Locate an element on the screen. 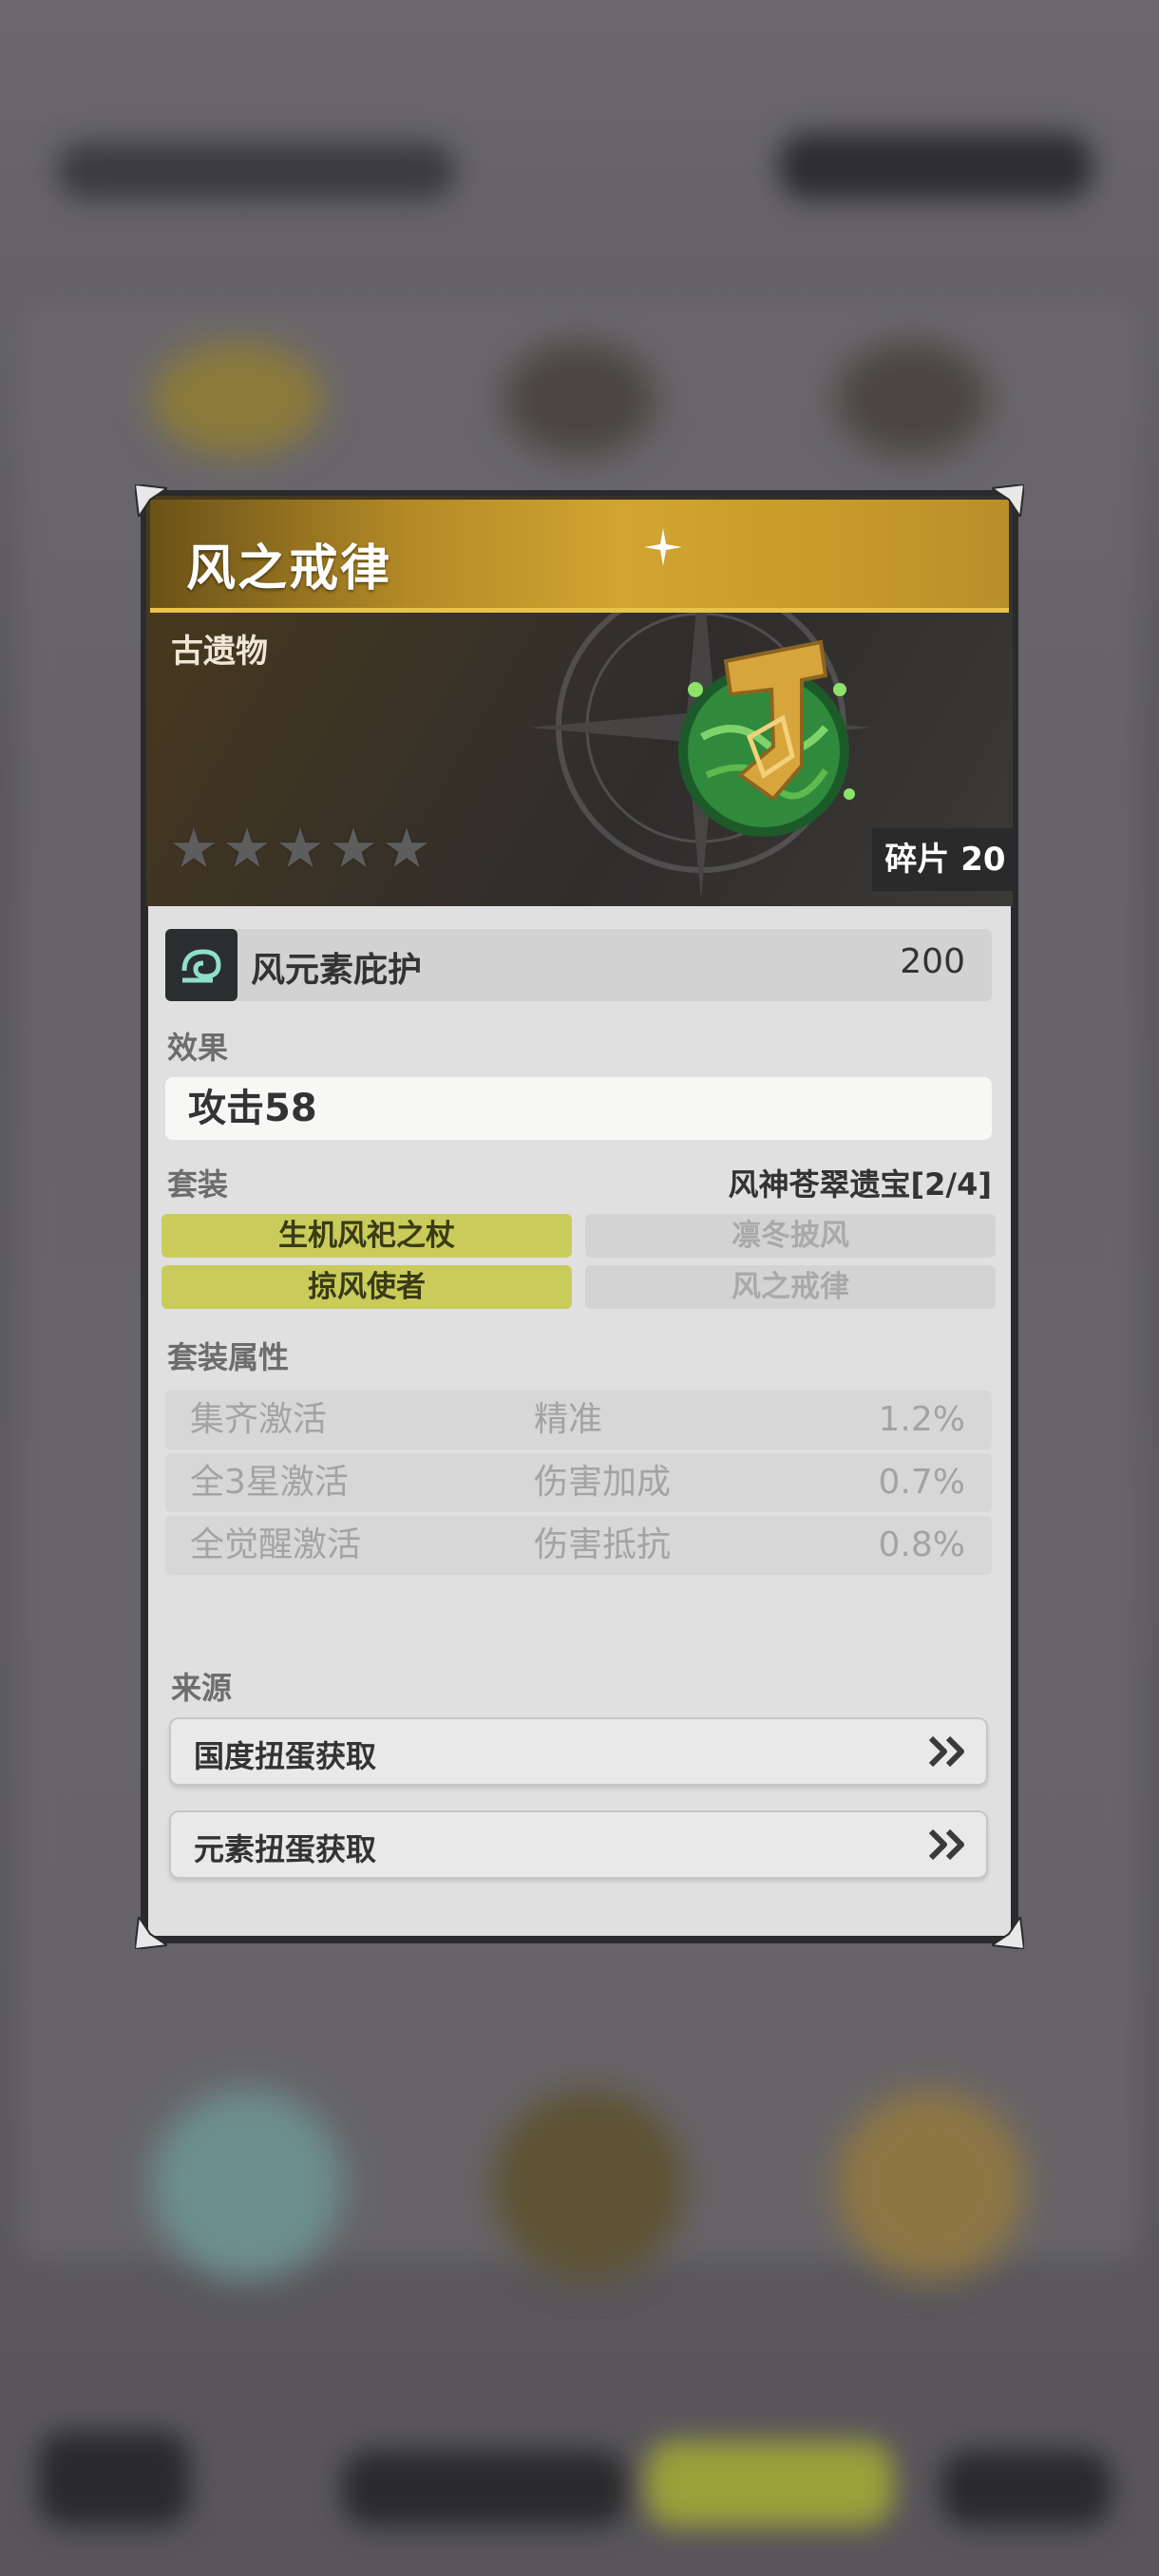  set-attributes-label: 套装属性 is located at coordinates (228, 1357).